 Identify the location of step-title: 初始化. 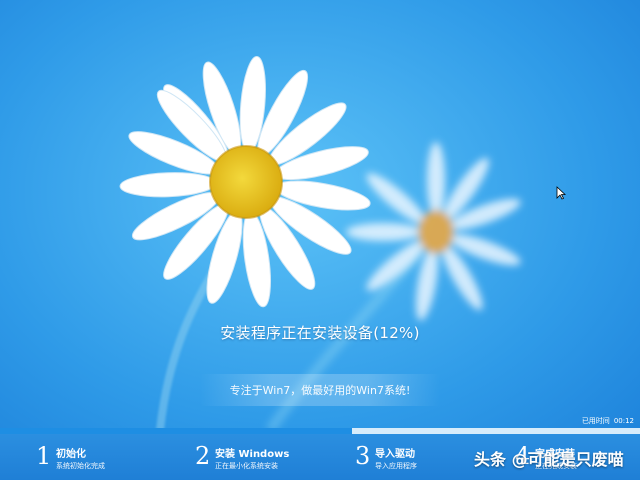
(71, 454).